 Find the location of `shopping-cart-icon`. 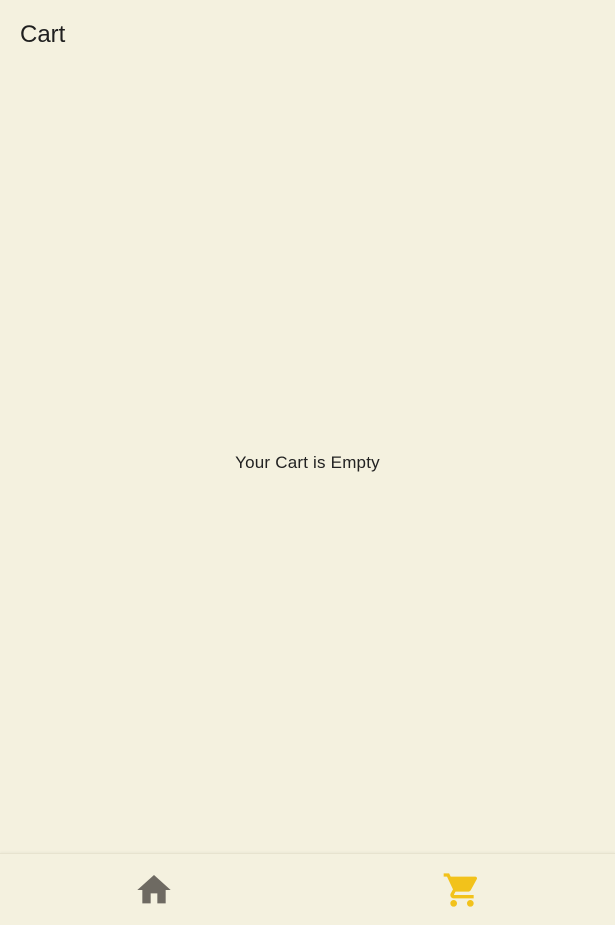

shopping-cart-icon is located at coordinates (460, 889).